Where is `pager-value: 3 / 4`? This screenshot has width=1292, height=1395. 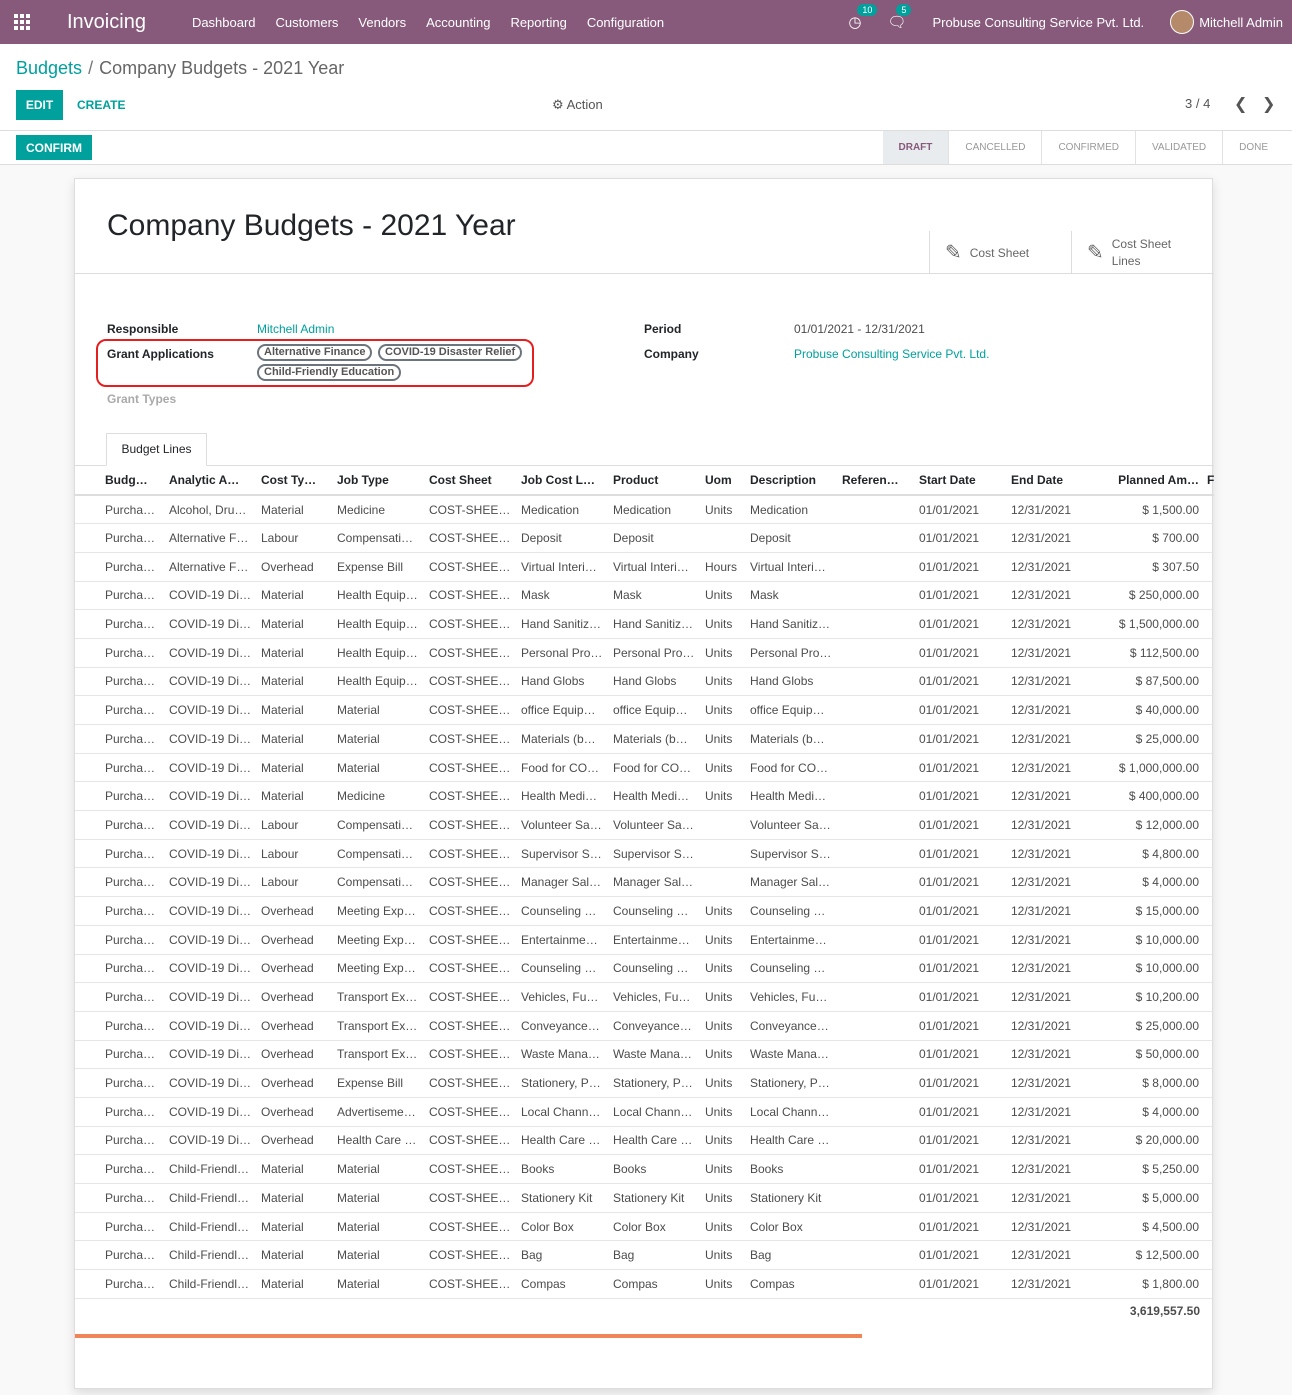 pager-value: 3 / 4 is located at coordinates (1197, 103).